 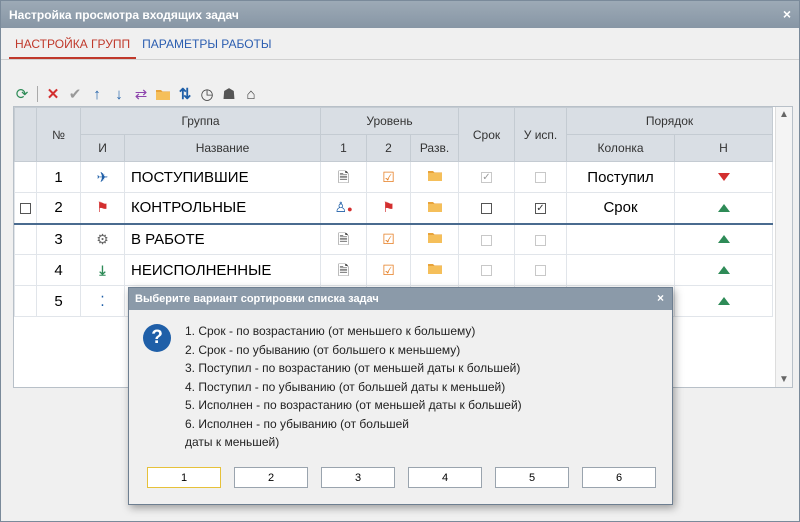 What do you see at coordinates (22, 94) in the screenshot?
I see `refresh-icon: ⟳` at bounding box center [22, 94].